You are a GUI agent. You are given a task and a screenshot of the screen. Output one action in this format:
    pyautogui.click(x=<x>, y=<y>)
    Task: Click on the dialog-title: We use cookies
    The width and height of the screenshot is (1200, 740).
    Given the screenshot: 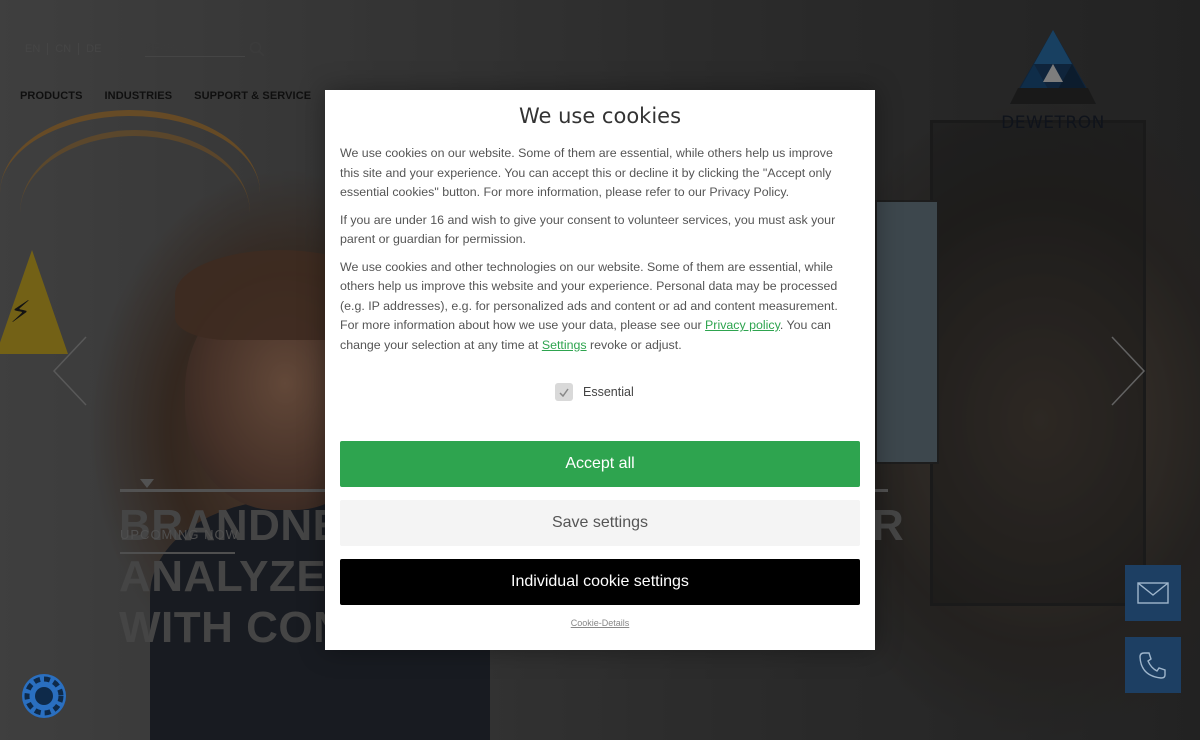 What is the action you would take?
    pyautogui.click(x=600, y=116)
    